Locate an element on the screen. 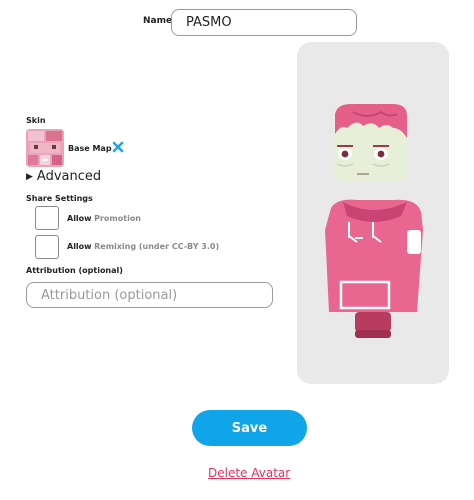 Image resolution: width=474 pixels, height=500 pixels. promotion-allow-text: Allow is located at coordinates (79, 218).